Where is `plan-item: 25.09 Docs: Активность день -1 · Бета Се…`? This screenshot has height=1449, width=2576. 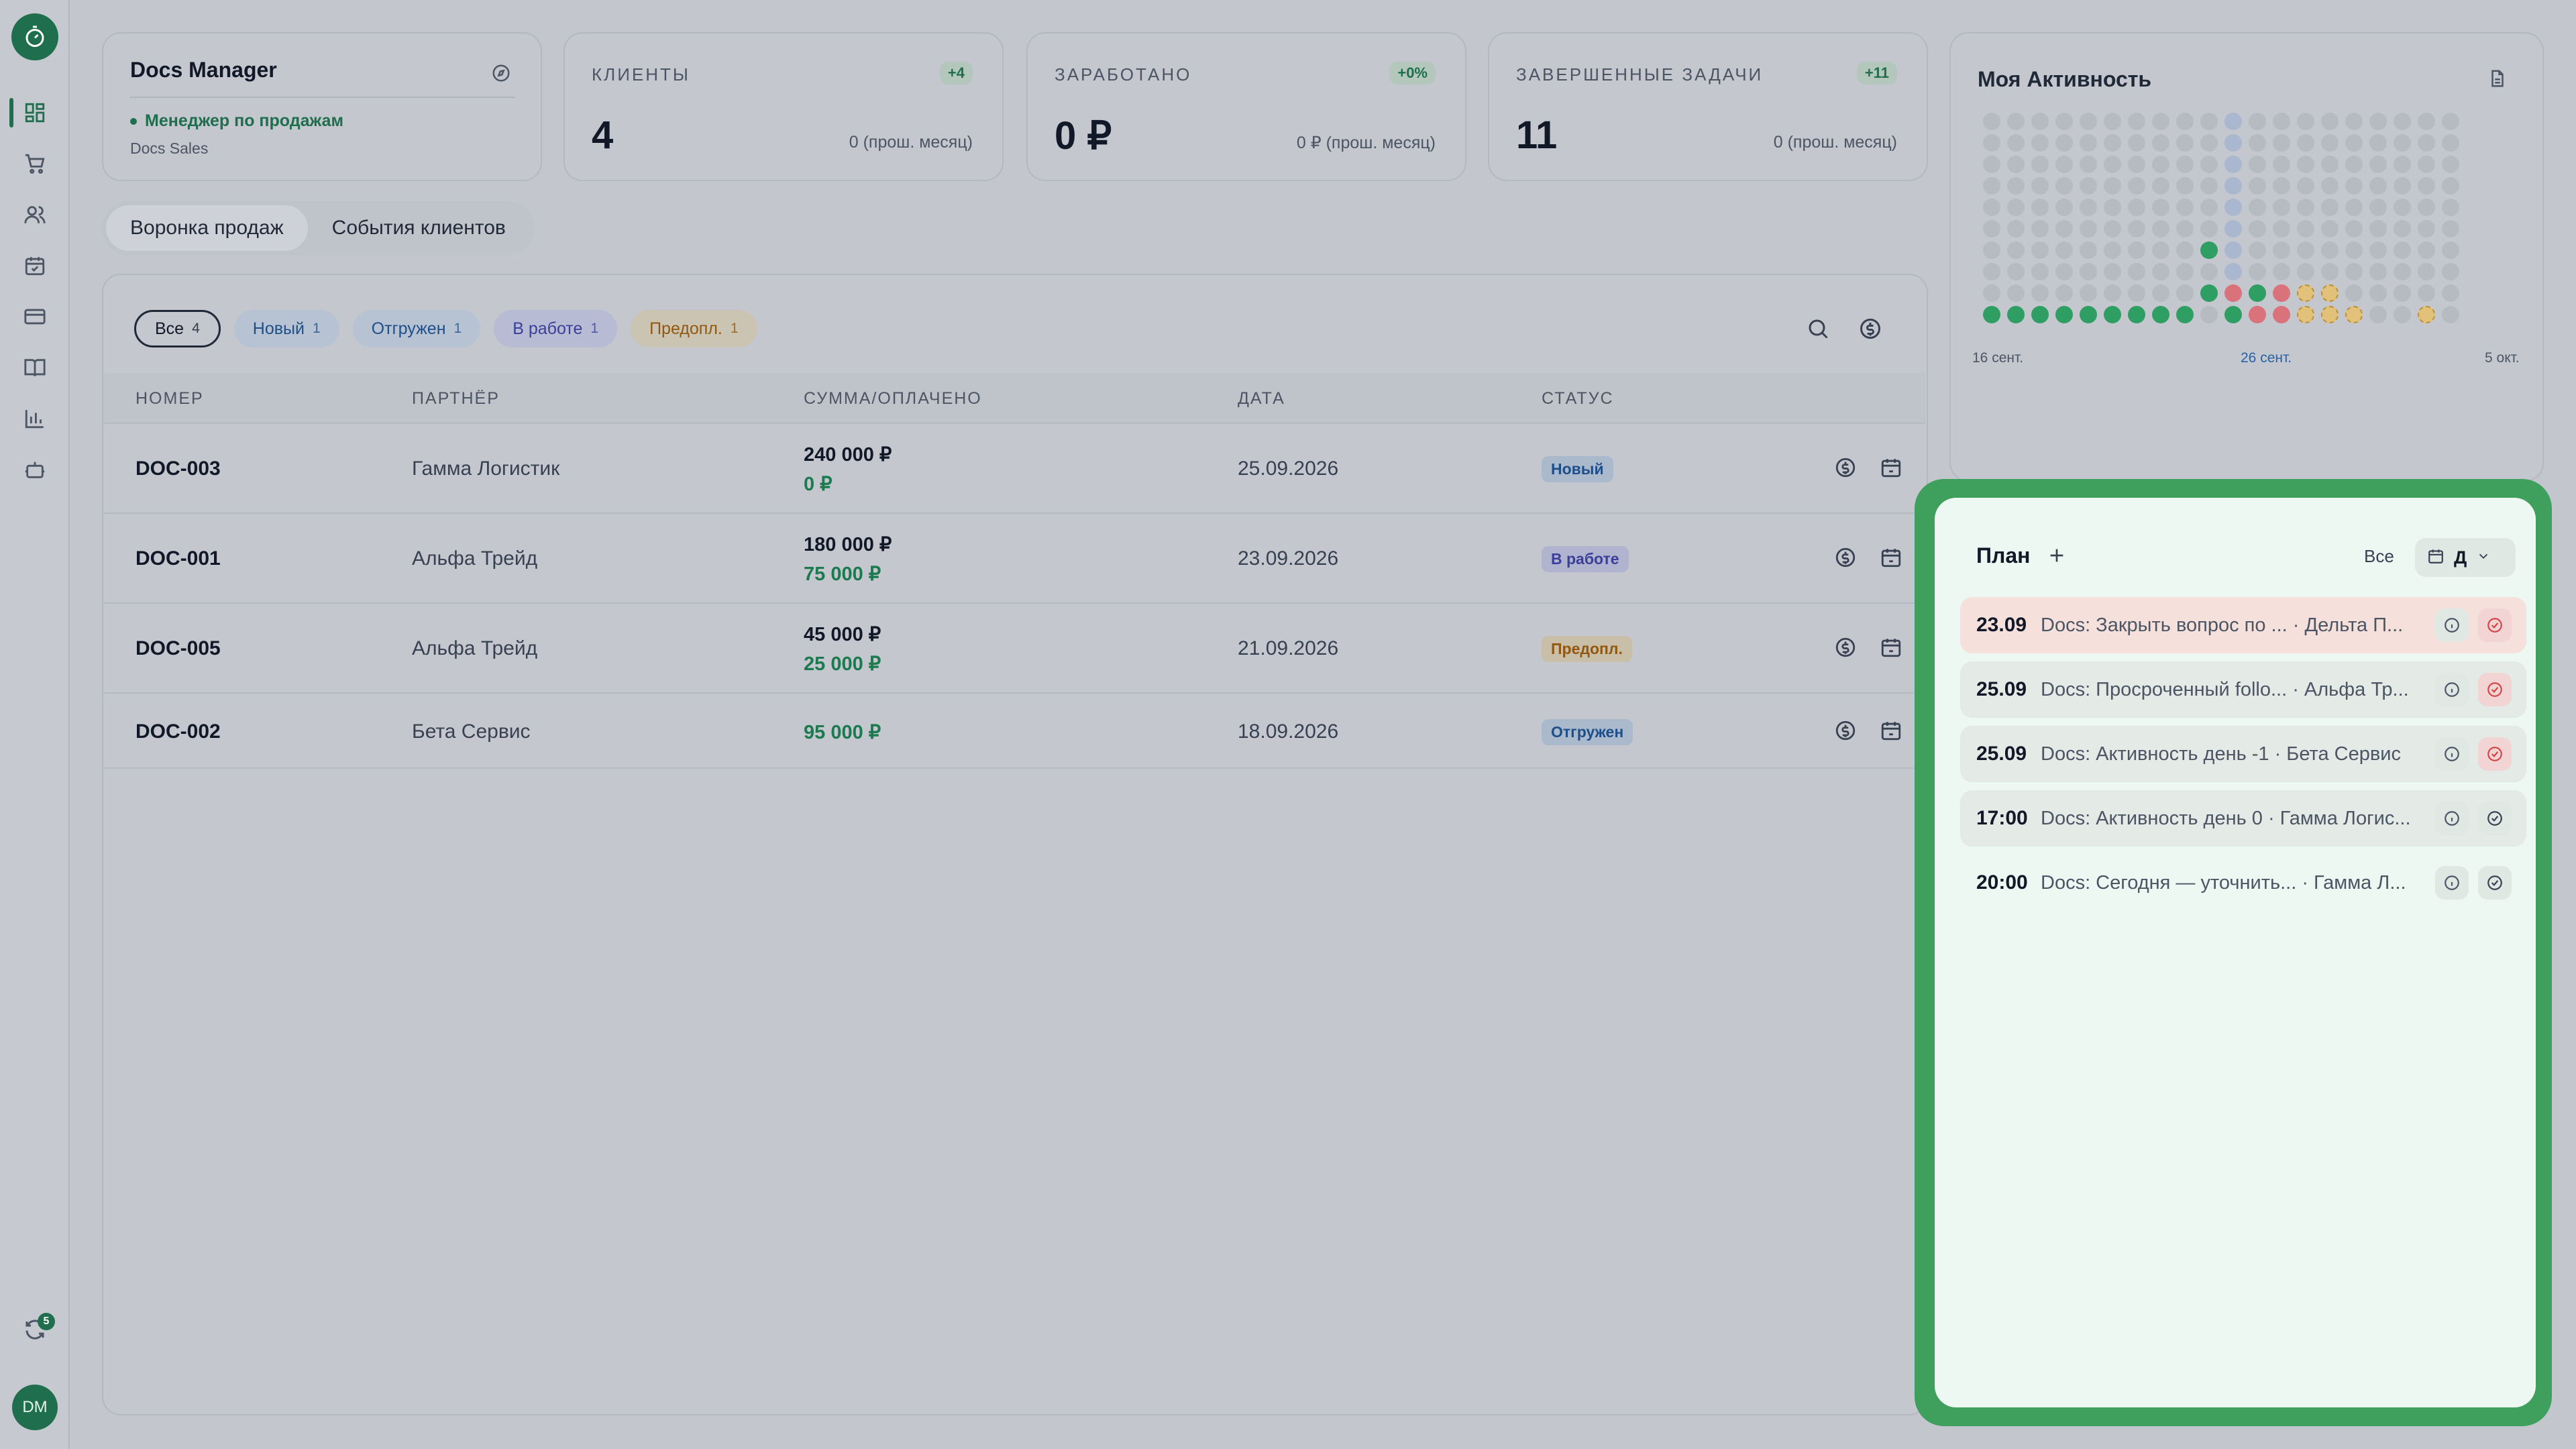 plan-item: 25.09 Docs: Активность день -1 · Бета Се… is located at coordinates (2243, 754).